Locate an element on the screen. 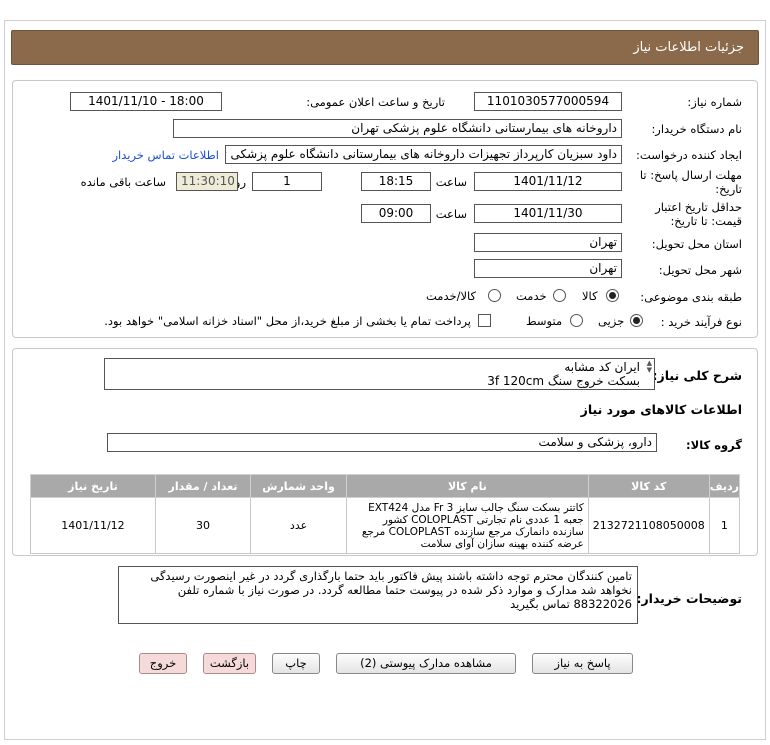 The height and width of the screenshot is (745, 770). contact-buyer-link: اطلاعات تماس خریدار is located at coordinates (165, 155).